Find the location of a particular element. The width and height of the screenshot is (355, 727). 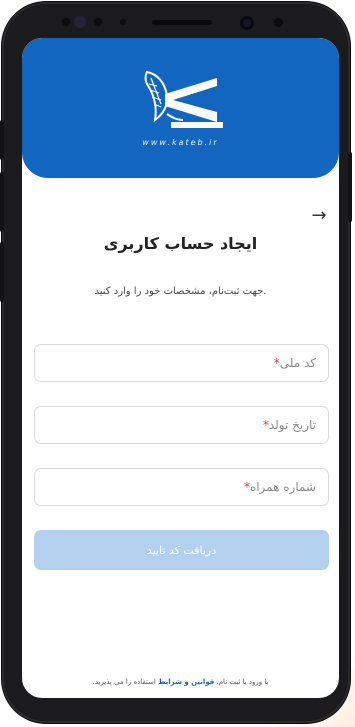

volume-down-button is located at coordinates (2, 272).